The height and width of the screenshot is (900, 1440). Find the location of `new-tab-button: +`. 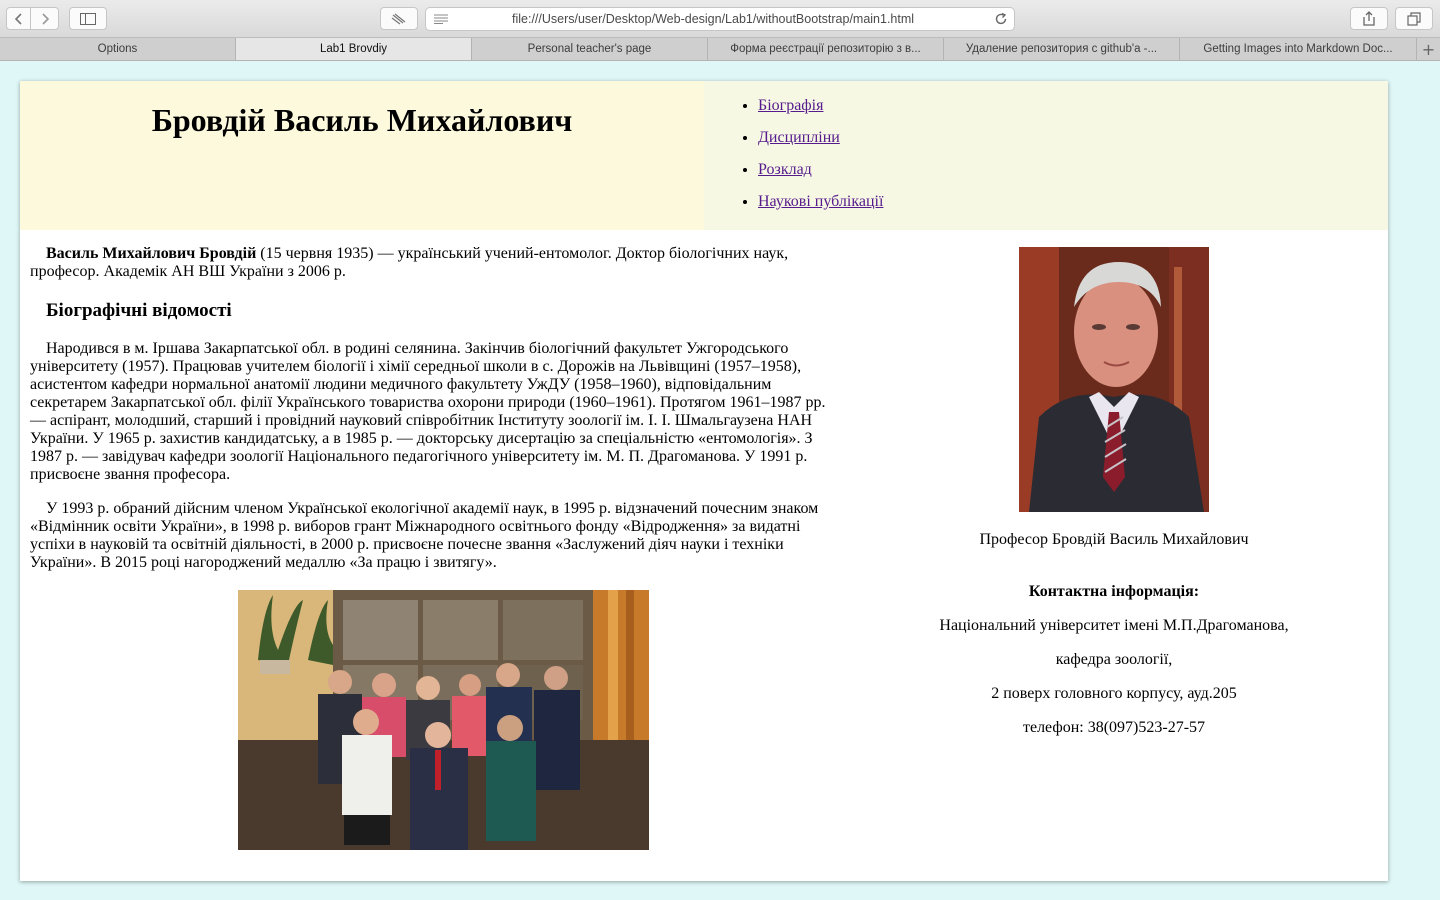

new-tab-button: + is located at coordinates (1428, 49).